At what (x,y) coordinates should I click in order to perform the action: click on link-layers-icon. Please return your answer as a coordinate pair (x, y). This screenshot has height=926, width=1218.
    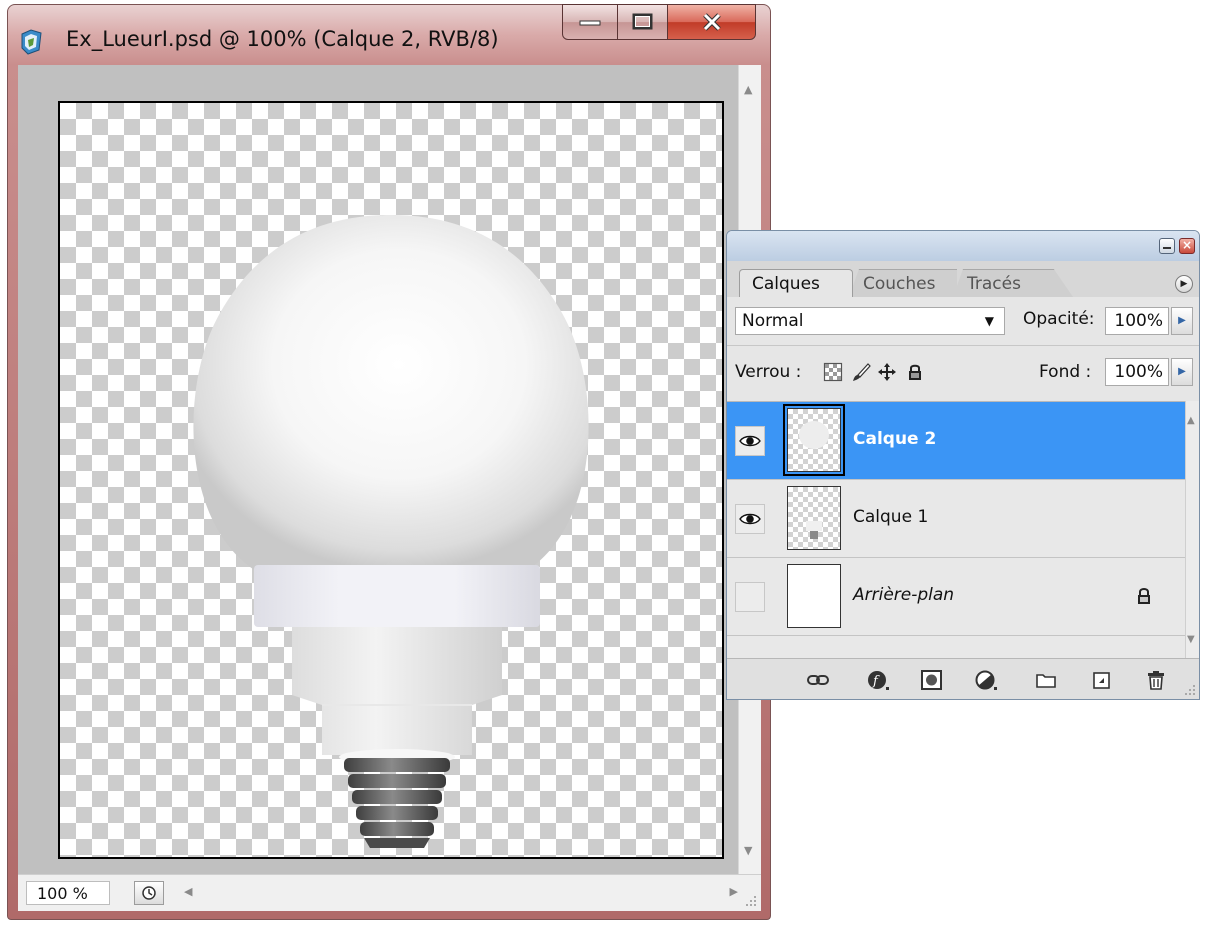
    Looking at the image, I should click on (818, 680).